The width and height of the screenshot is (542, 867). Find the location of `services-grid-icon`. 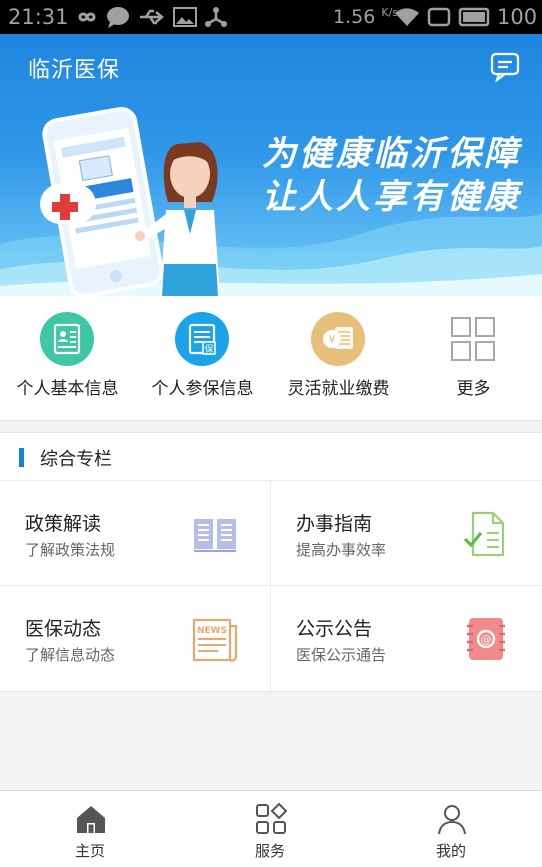

services-grid-icon is located at coordinates (271, 818).